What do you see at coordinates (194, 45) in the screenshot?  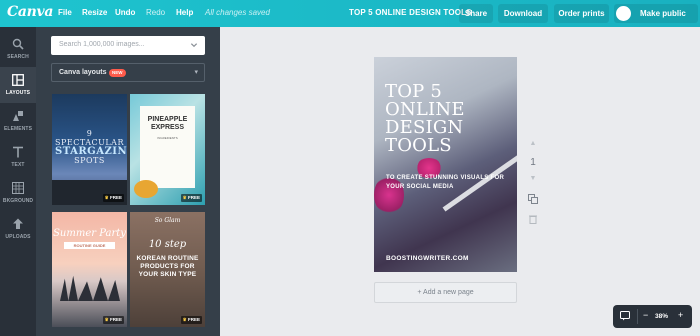 I see `chevron-down-icon` at bounding box center [194, 45].